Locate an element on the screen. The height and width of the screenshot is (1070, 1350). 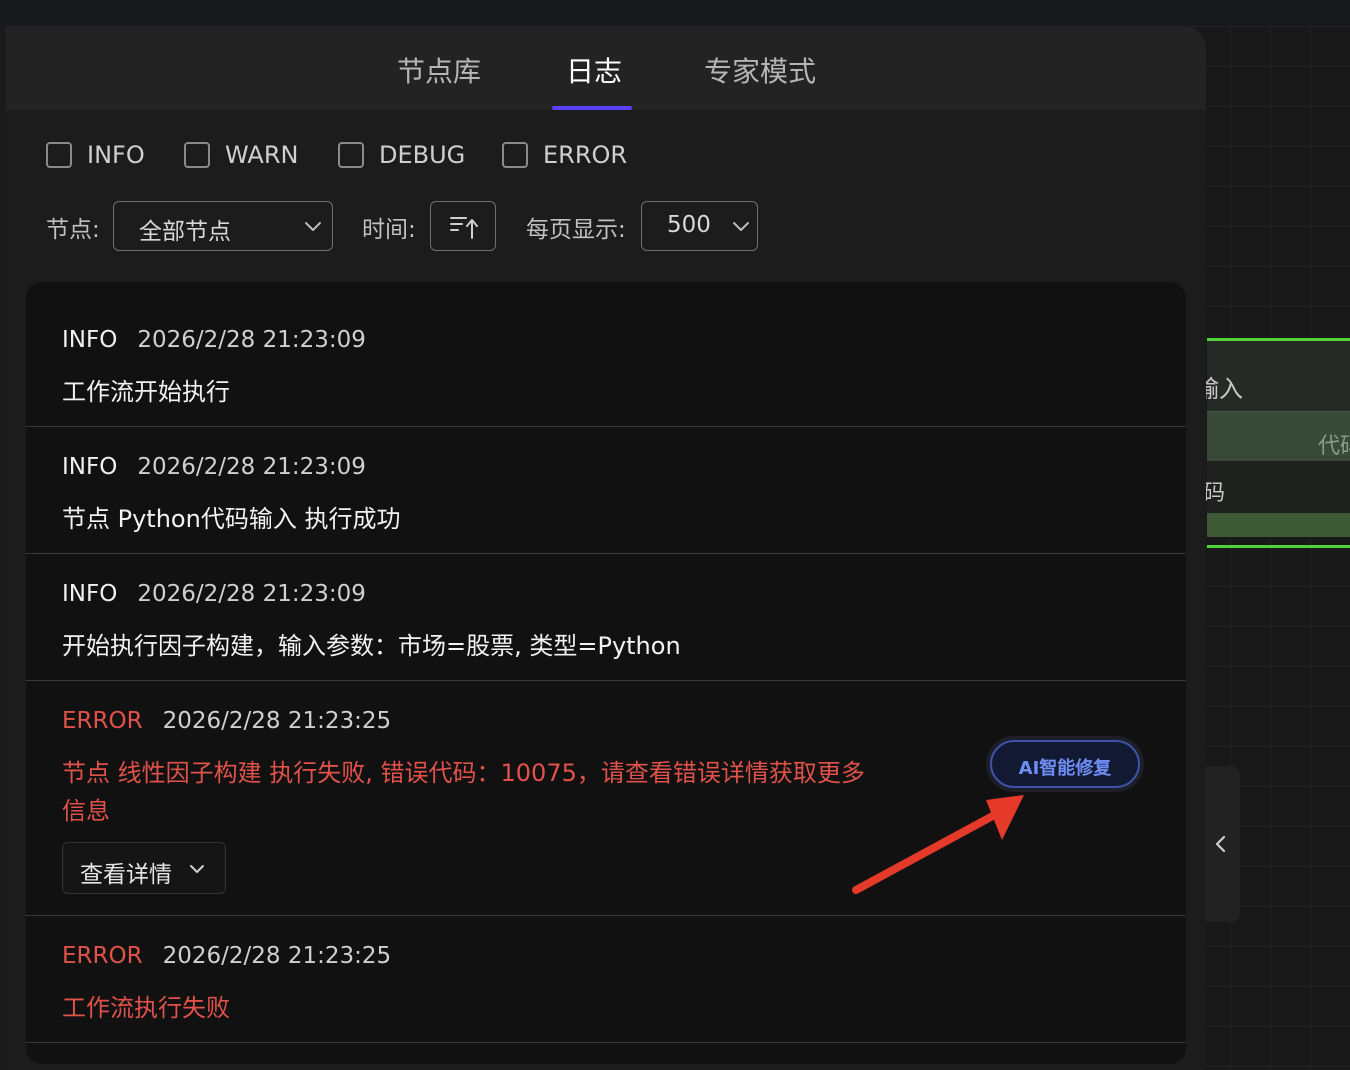
view-details-button: 查看详情 is located at coordinates (144, 868).